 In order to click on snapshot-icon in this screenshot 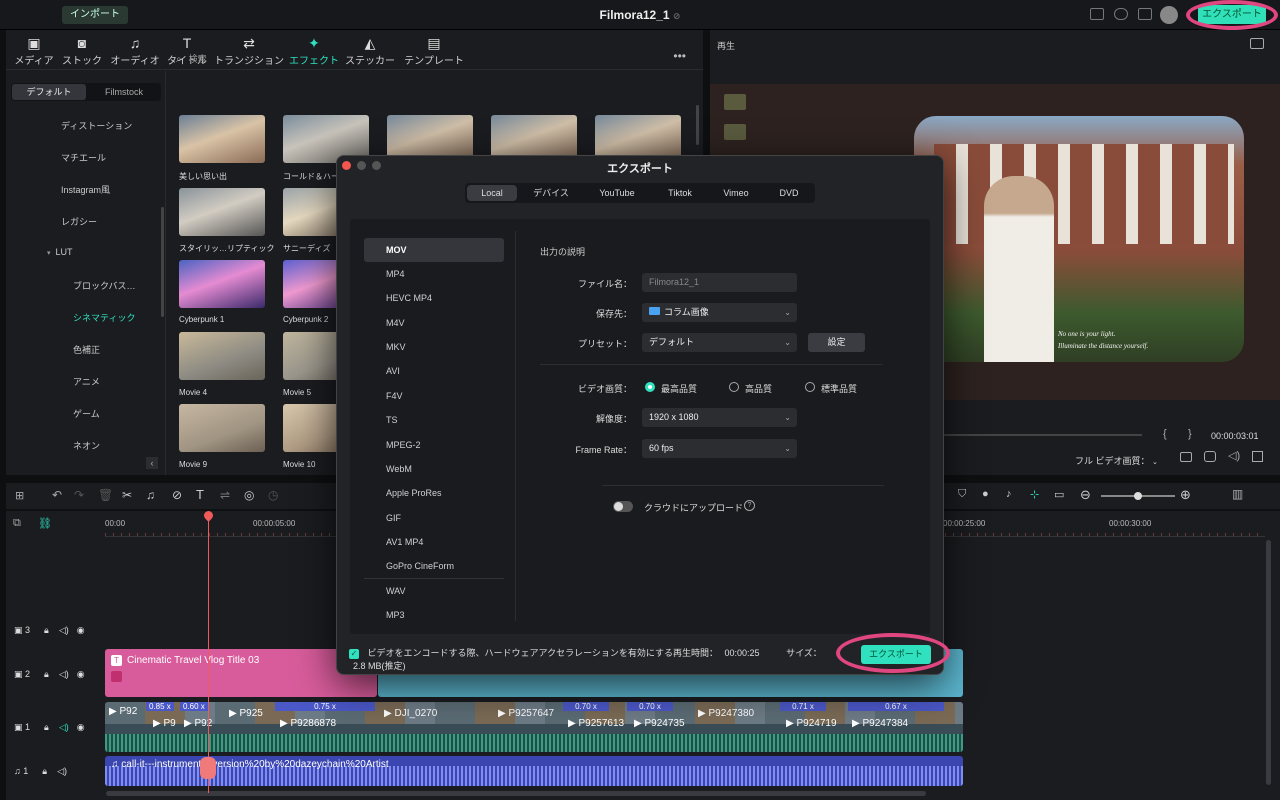, I will do `click(1210, 456)`.